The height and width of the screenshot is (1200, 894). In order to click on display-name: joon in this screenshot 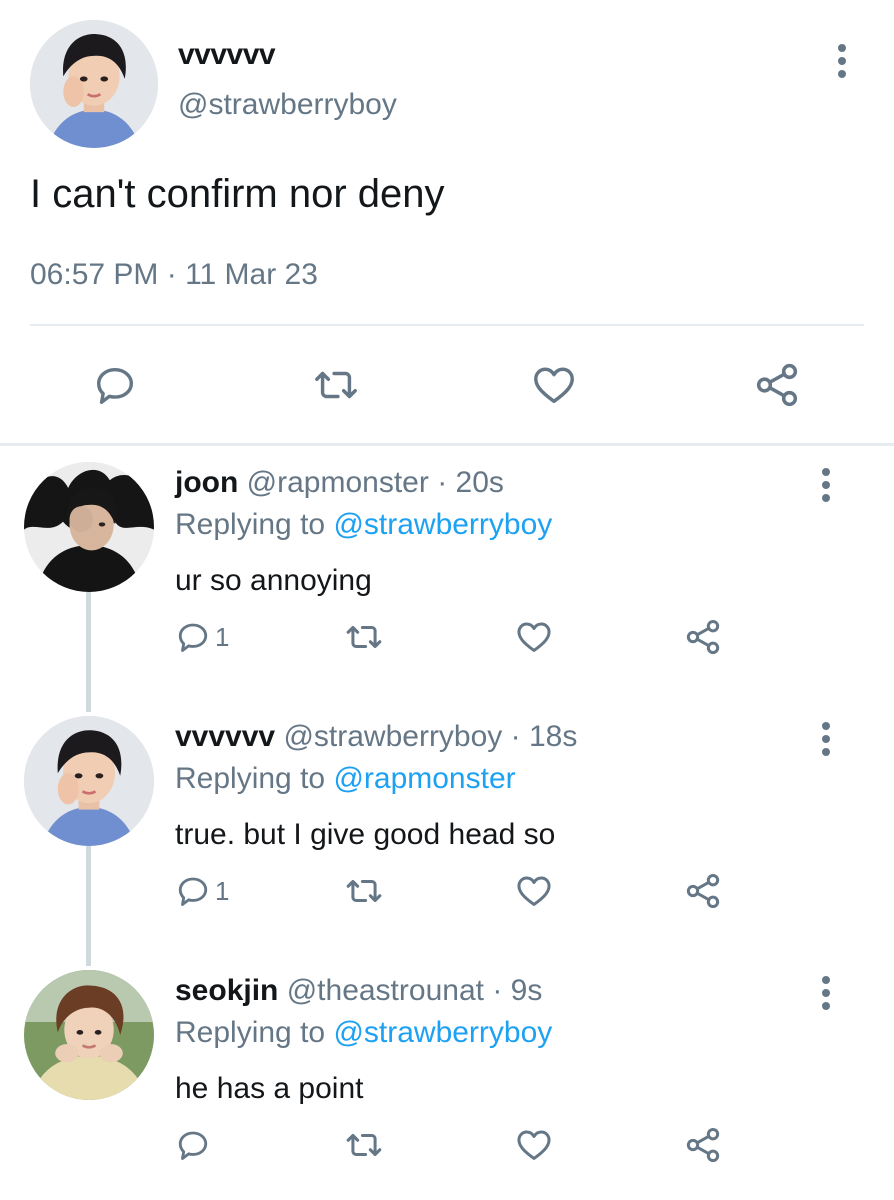, I will do `click(206, 482)`.